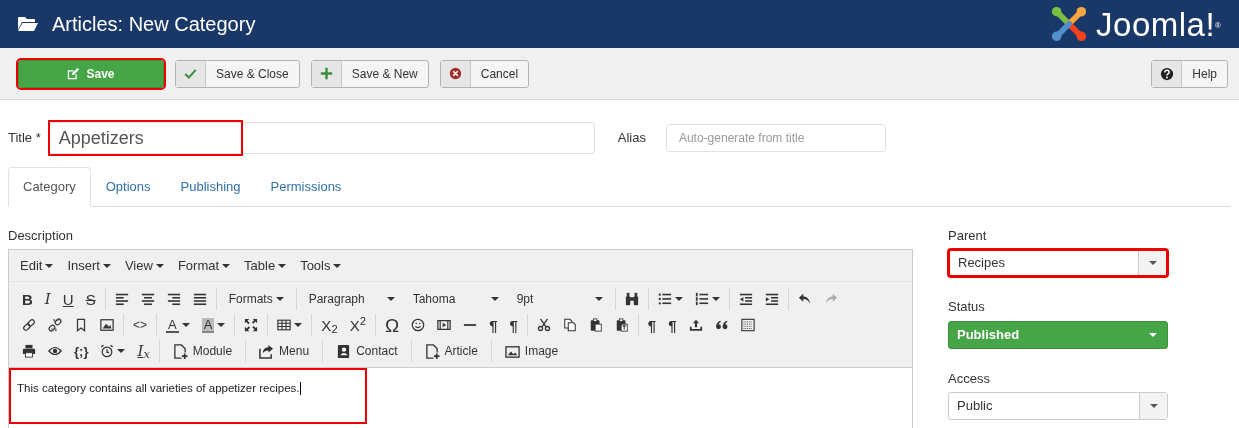  I want to click on strikethrough-button: S, so click(90, 299).